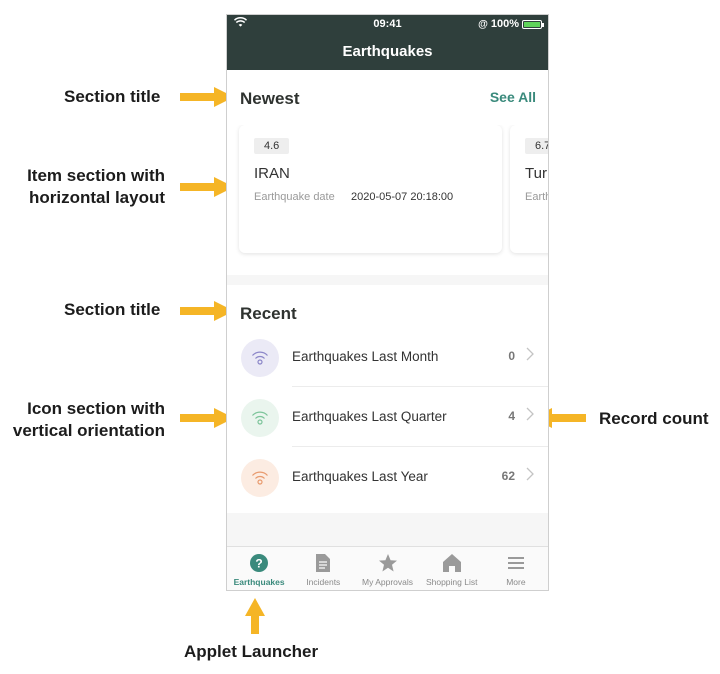  I want to click on record-count: 62, so click(508, 476).